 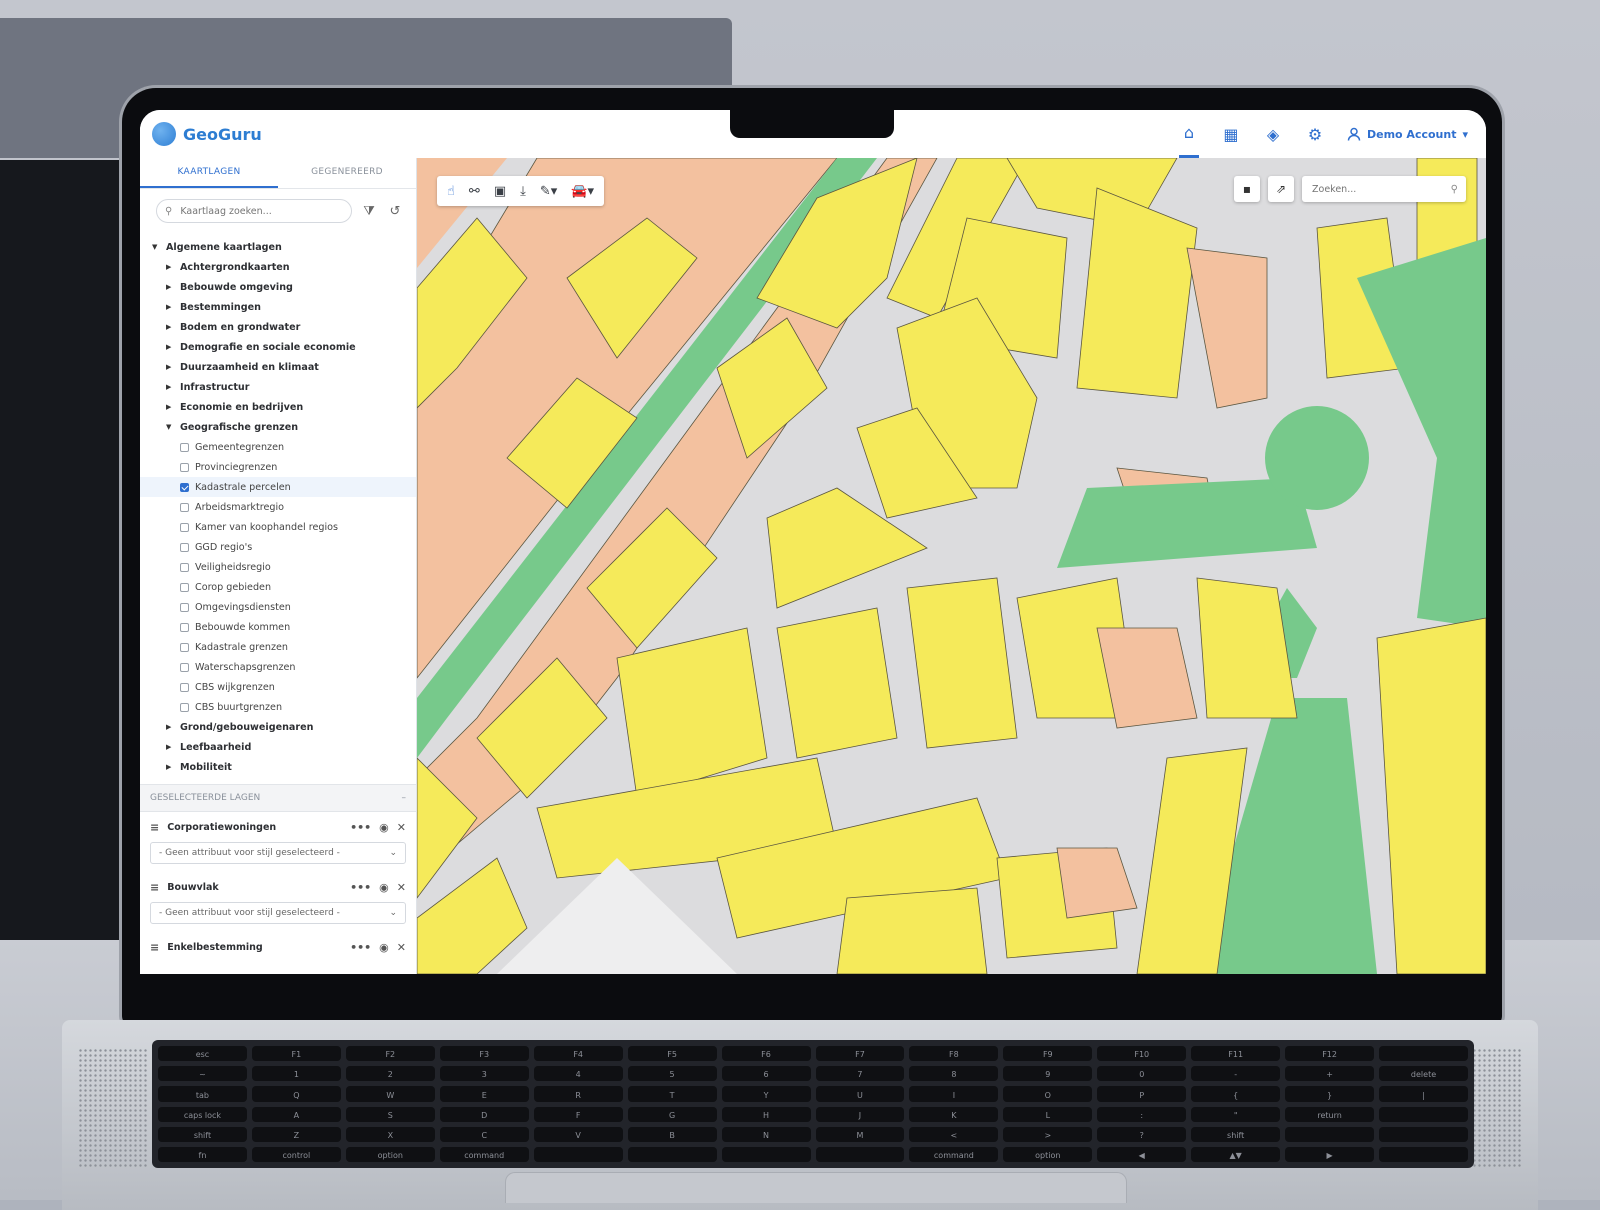 What do you see at coordinates (278, 487) in the screenshot?
I see `tree-layer: Kadastrale percelen` at bounding box center [278, 487].